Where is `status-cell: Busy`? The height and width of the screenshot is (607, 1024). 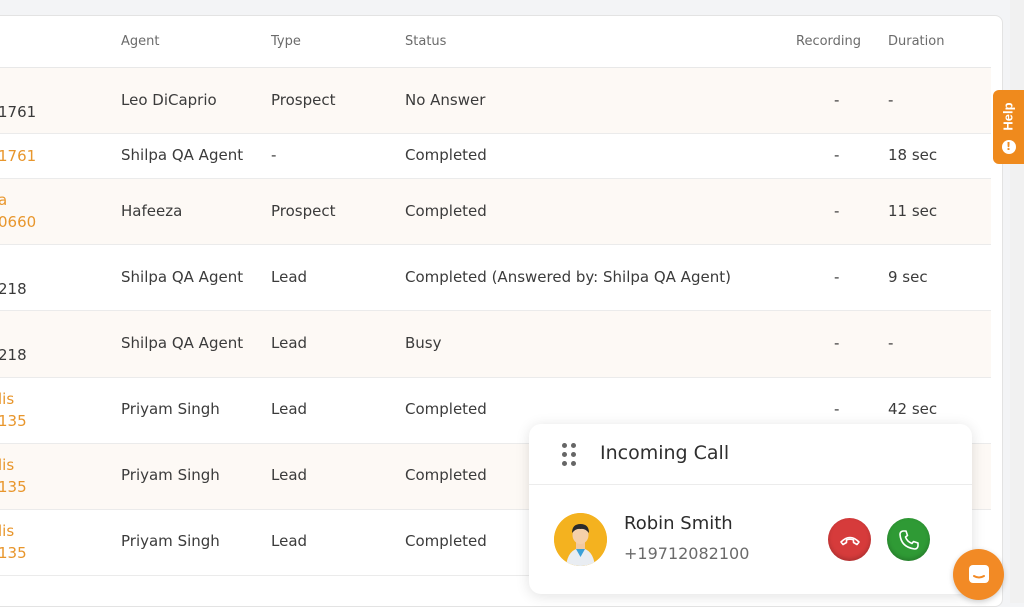
status-cell: Busy is located at coordinates (423, 343).